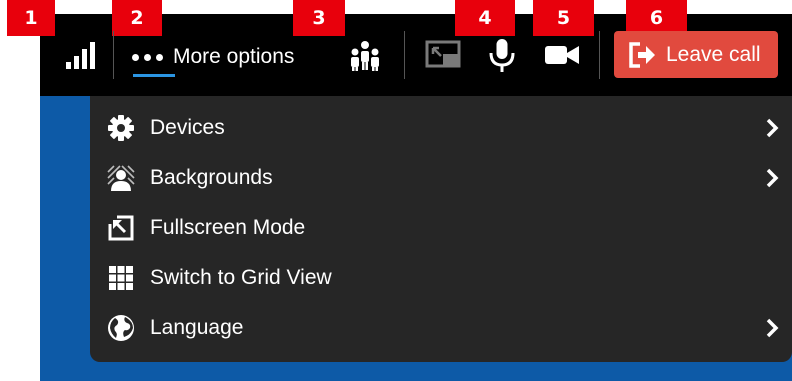 The height and width of the screenshot is (381, 792). Describe the element at coordinates (228, 227) in the screenshot. I see `menu-item-label: Fullscreen Mode` at that location.